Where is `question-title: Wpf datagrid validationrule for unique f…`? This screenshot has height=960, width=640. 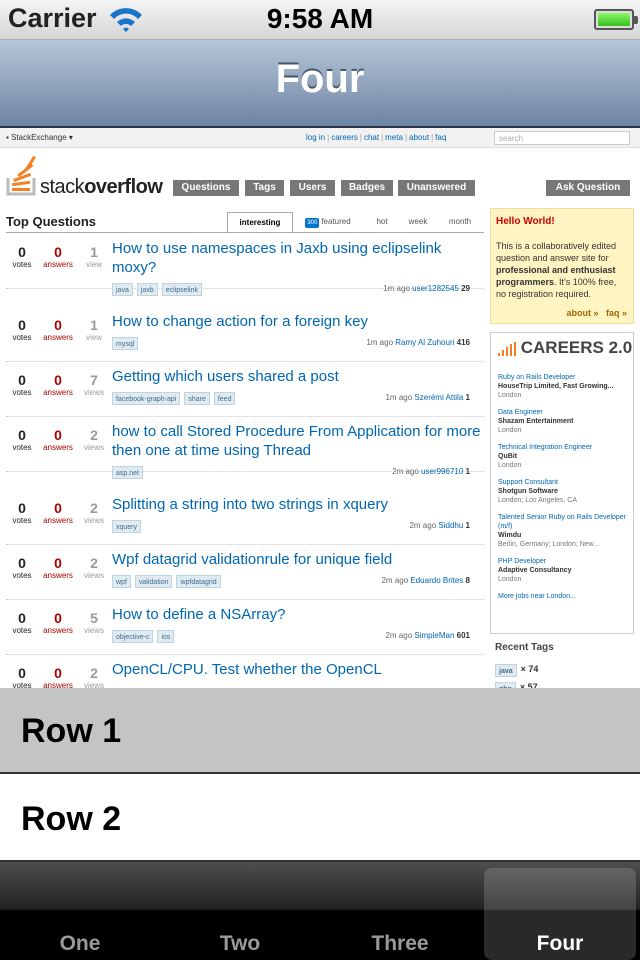 question-title: Wpf datagrid validationrule for unique f… is located at coordinates (297, 559).